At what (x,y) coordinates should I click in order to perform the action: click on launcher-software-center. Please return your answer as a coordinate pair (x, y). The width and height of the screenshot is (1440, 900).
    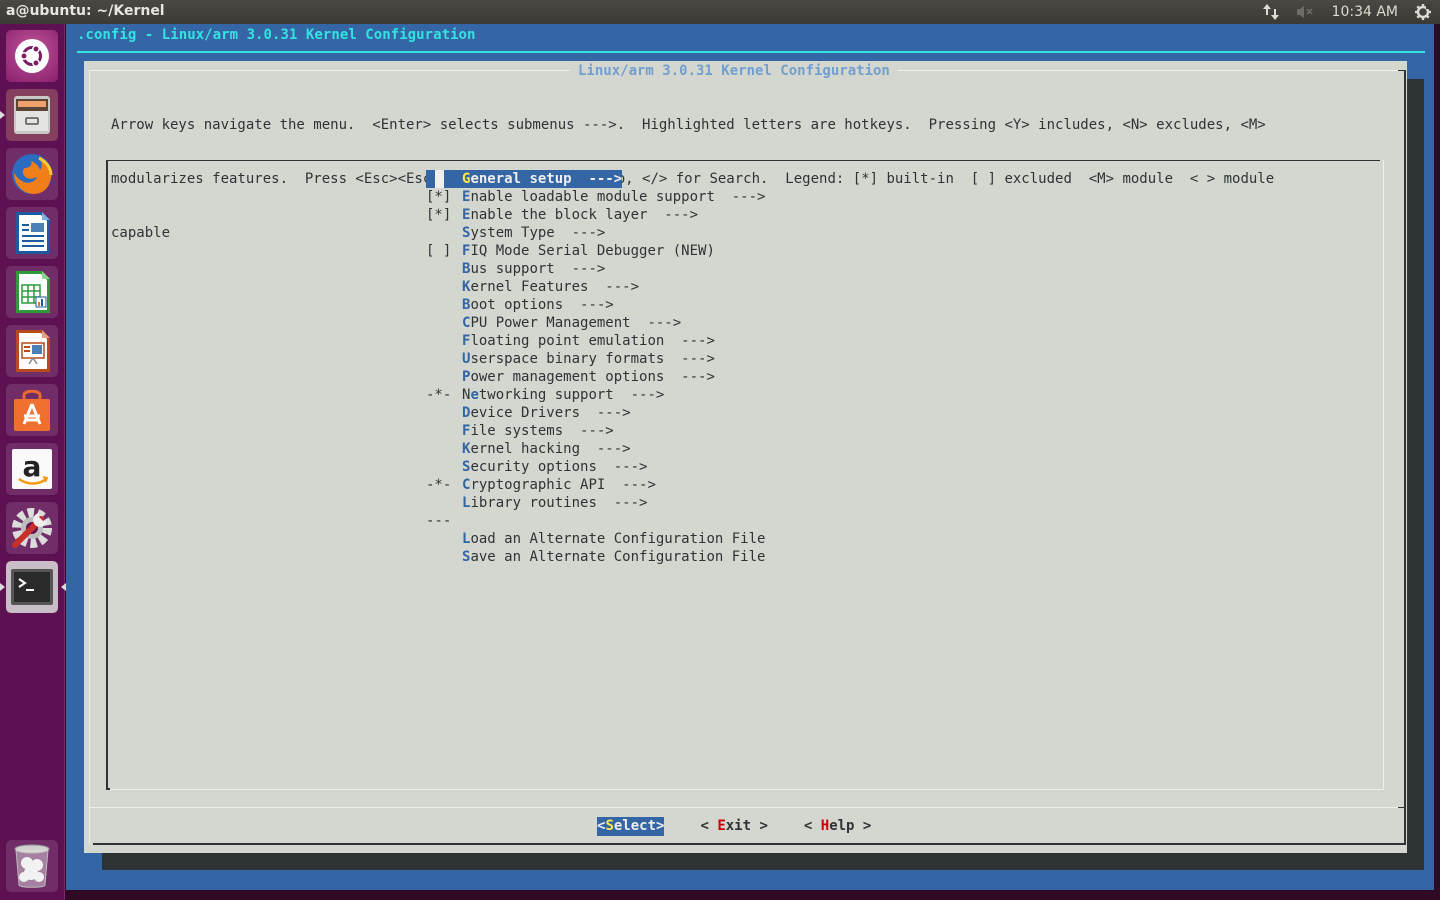
    Looking at the image, I should click on (32, 410).